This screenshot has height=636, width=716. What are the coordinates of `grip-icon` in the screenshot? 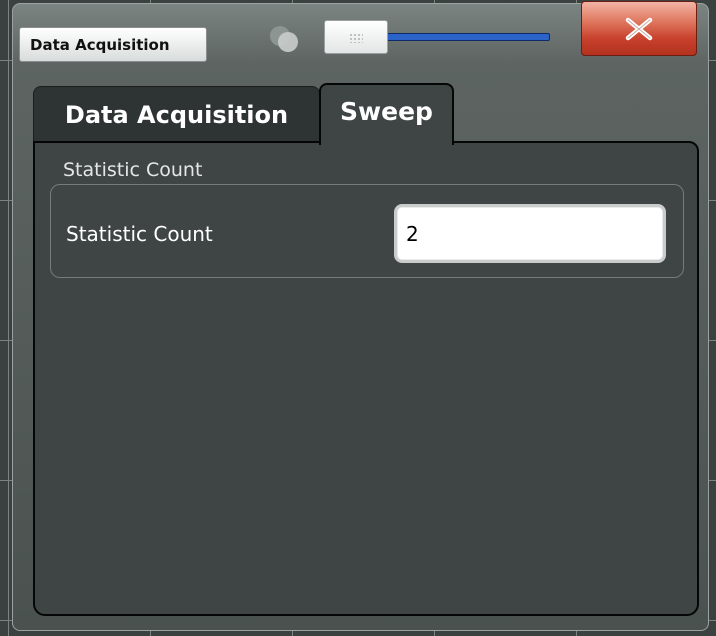 It's located at (356, 38).